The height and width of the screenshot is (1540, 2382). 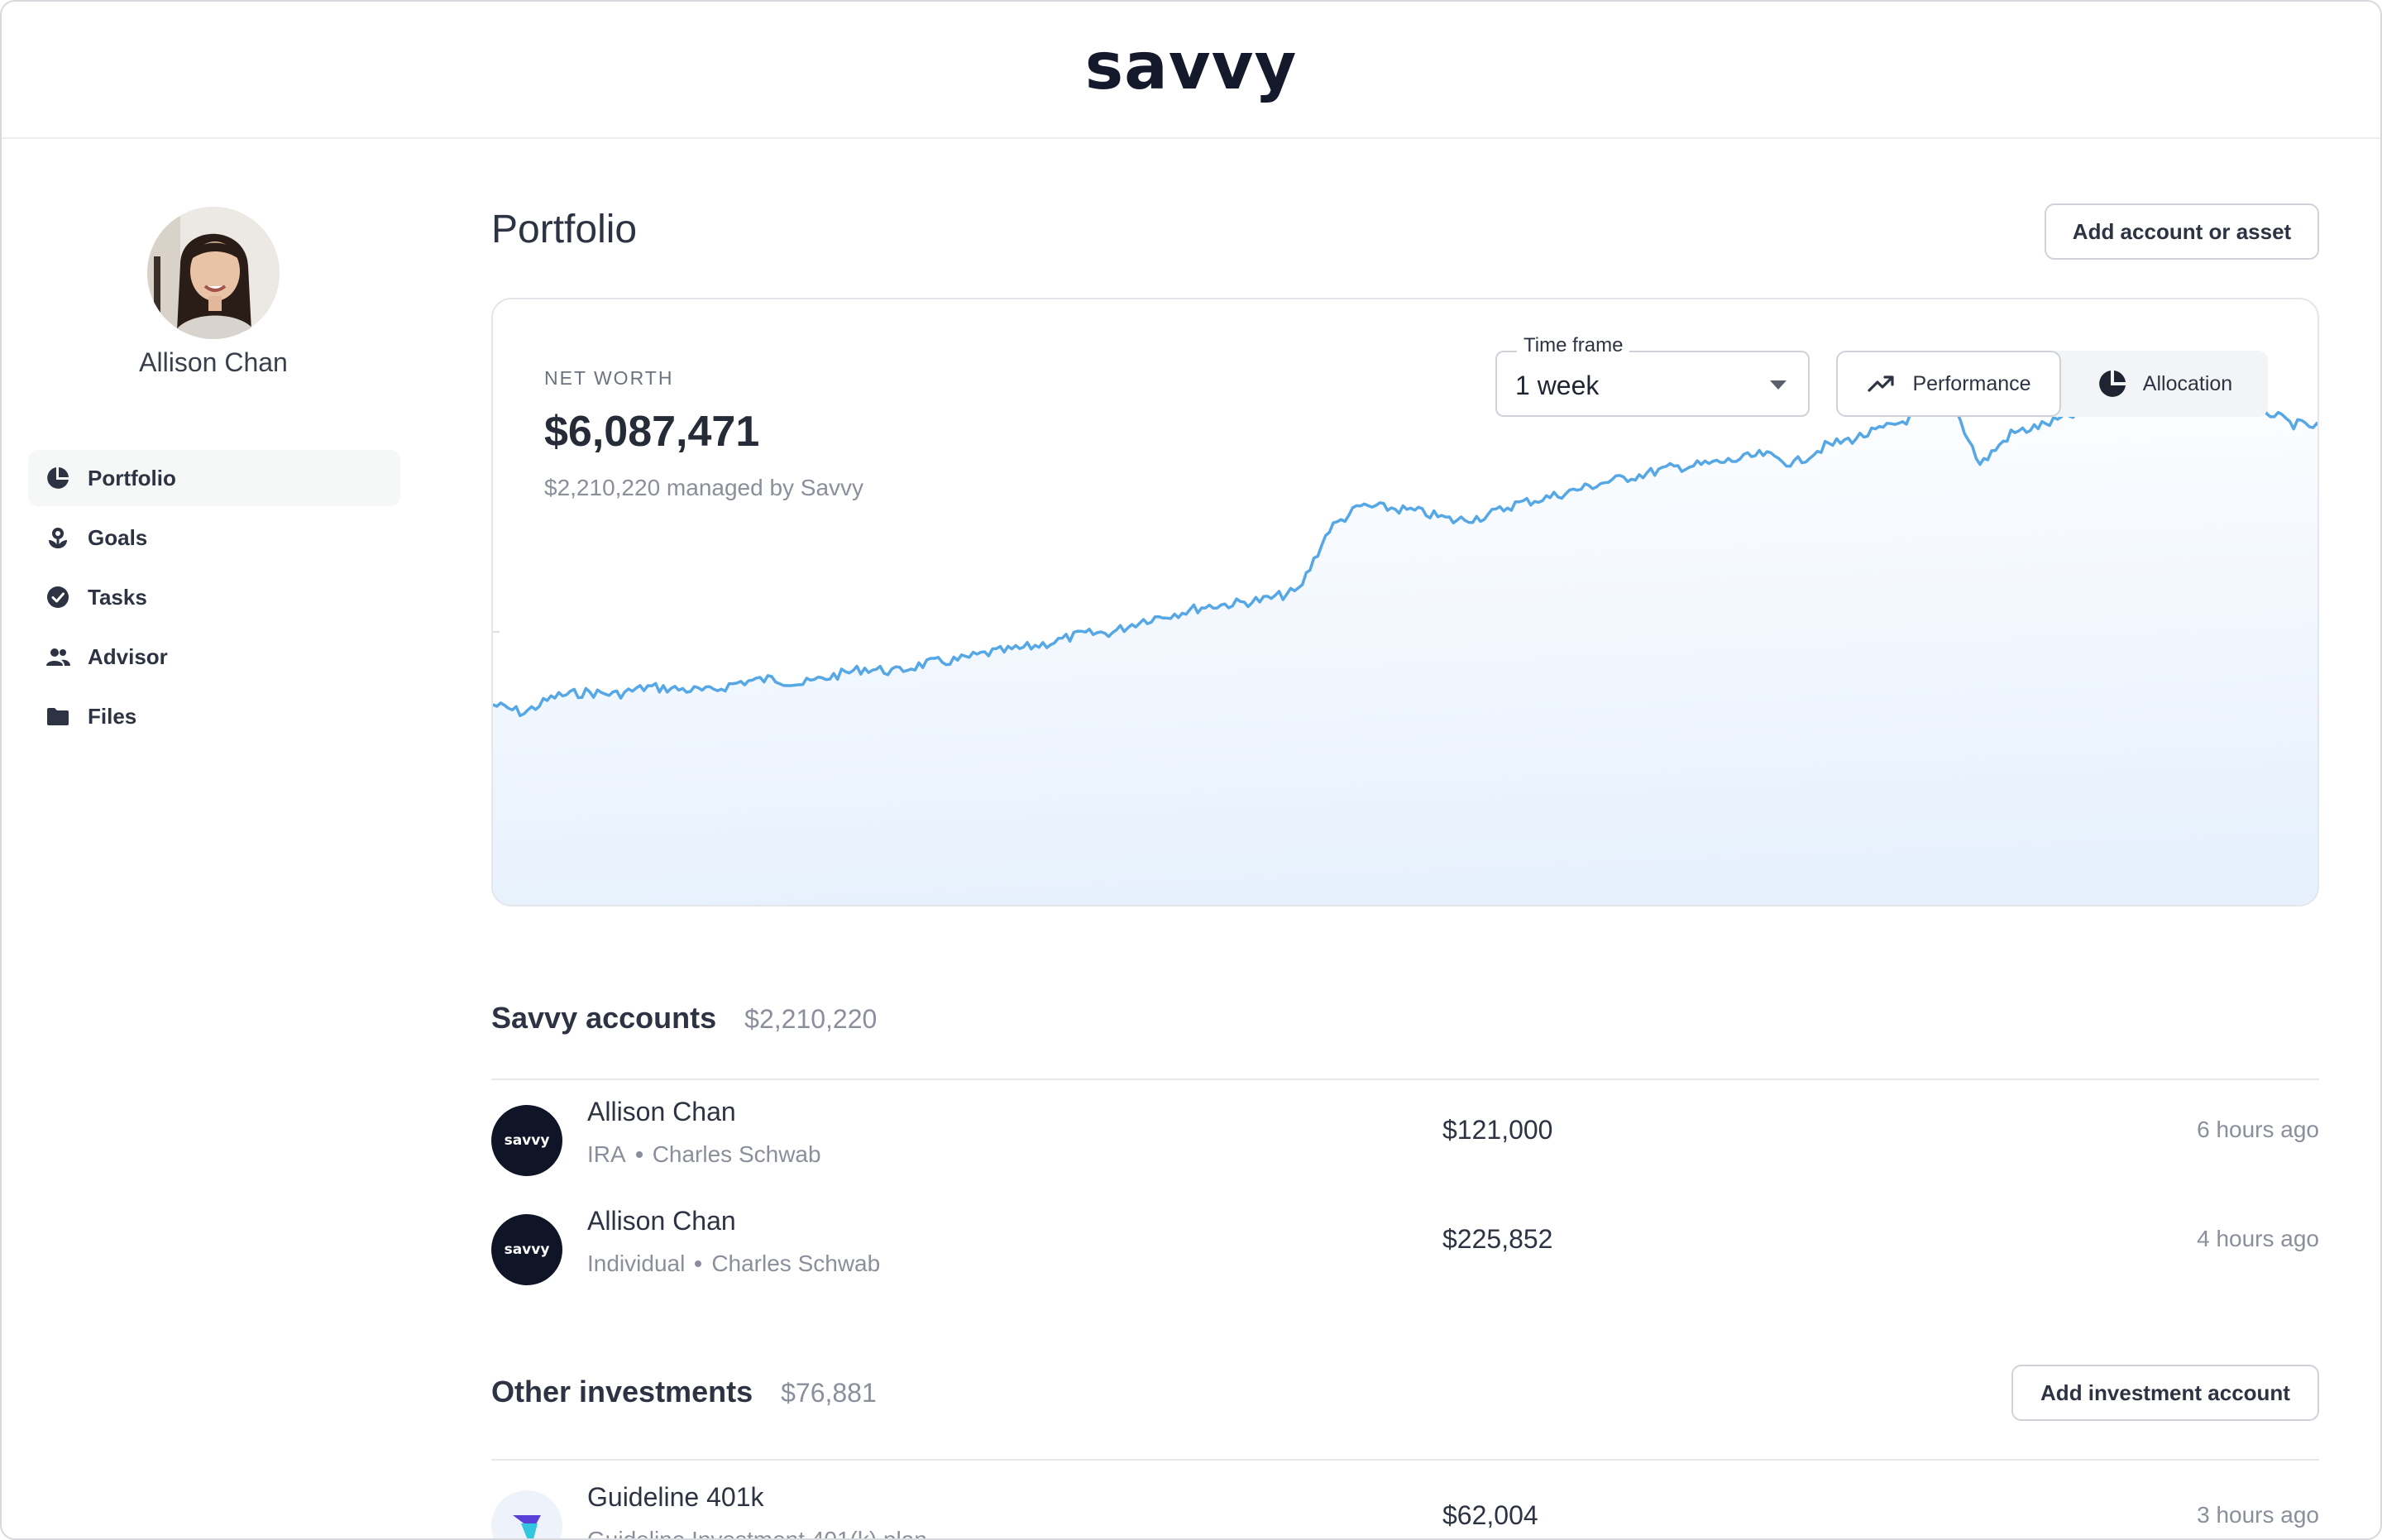 I want to click on profile-photo, so click(x=214, y=273).